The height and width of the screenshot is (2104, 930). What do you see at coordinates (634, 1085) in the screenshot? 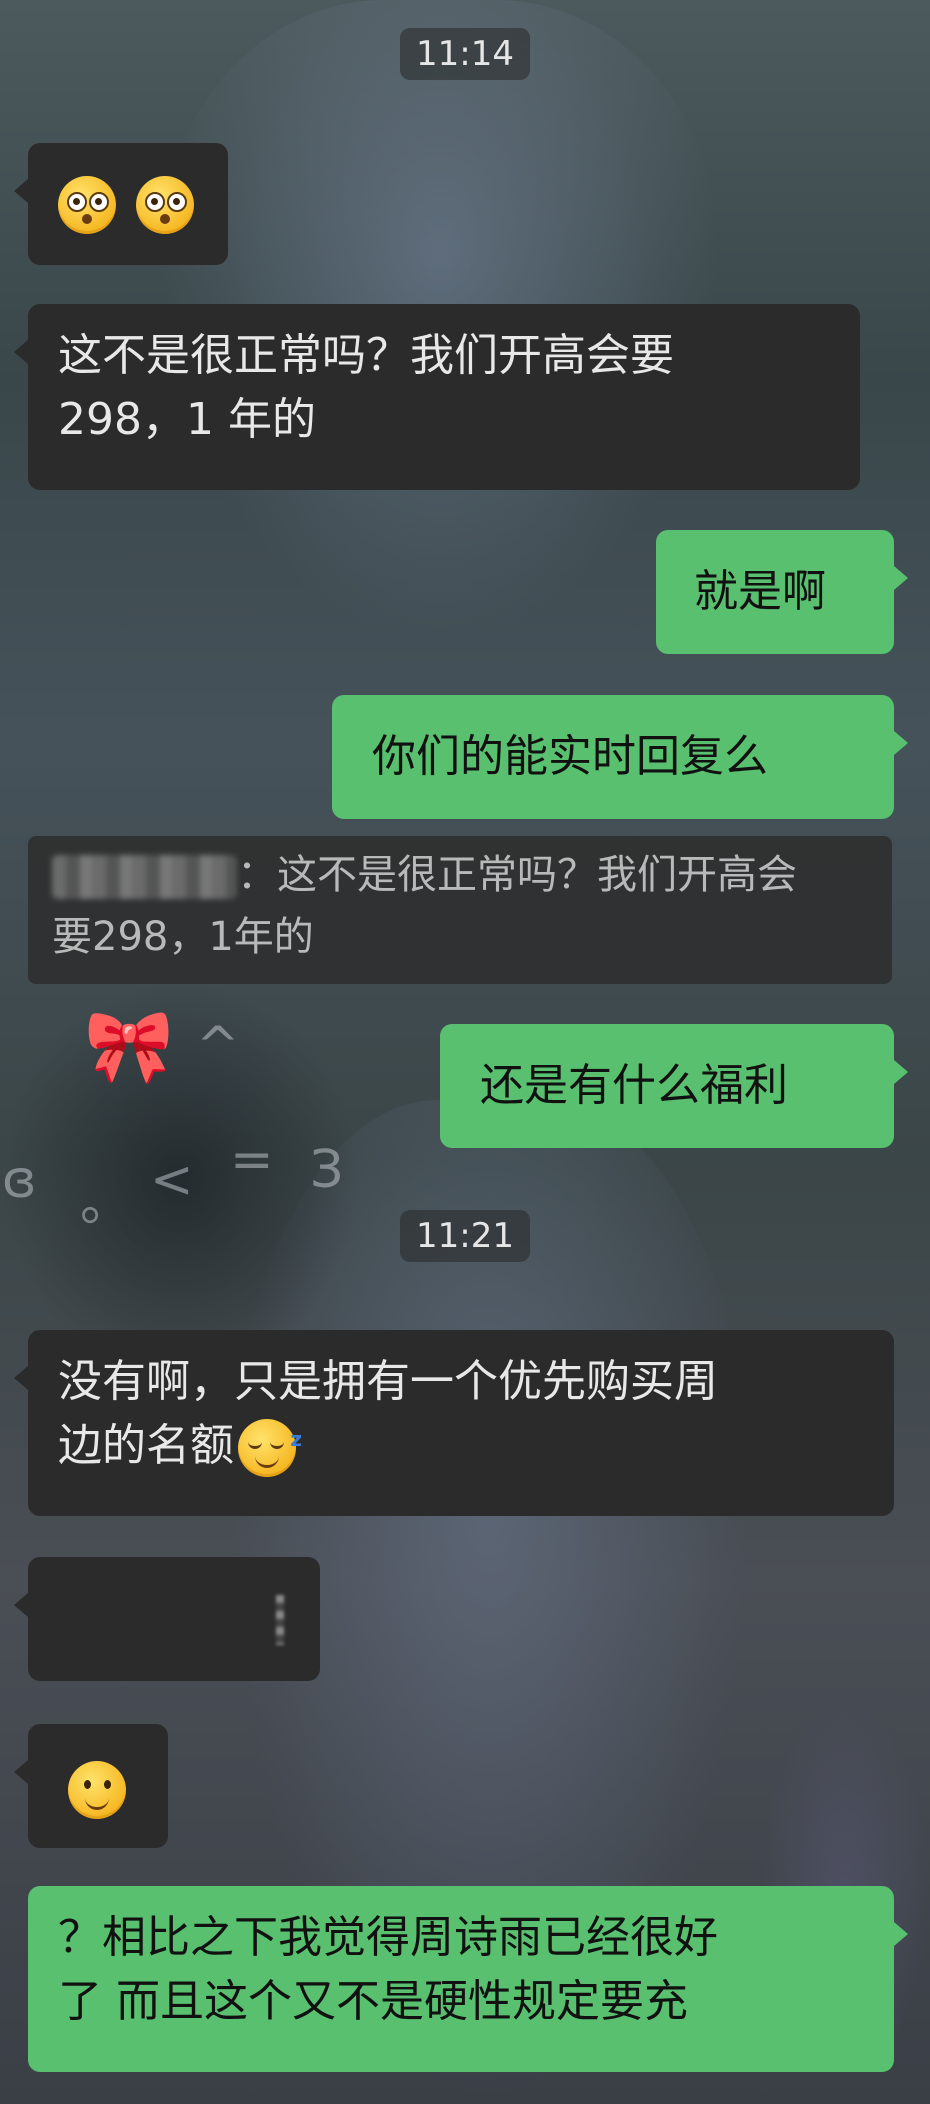
I see `message-text: 还是有什么福利` at bounding box center [634, 1085].